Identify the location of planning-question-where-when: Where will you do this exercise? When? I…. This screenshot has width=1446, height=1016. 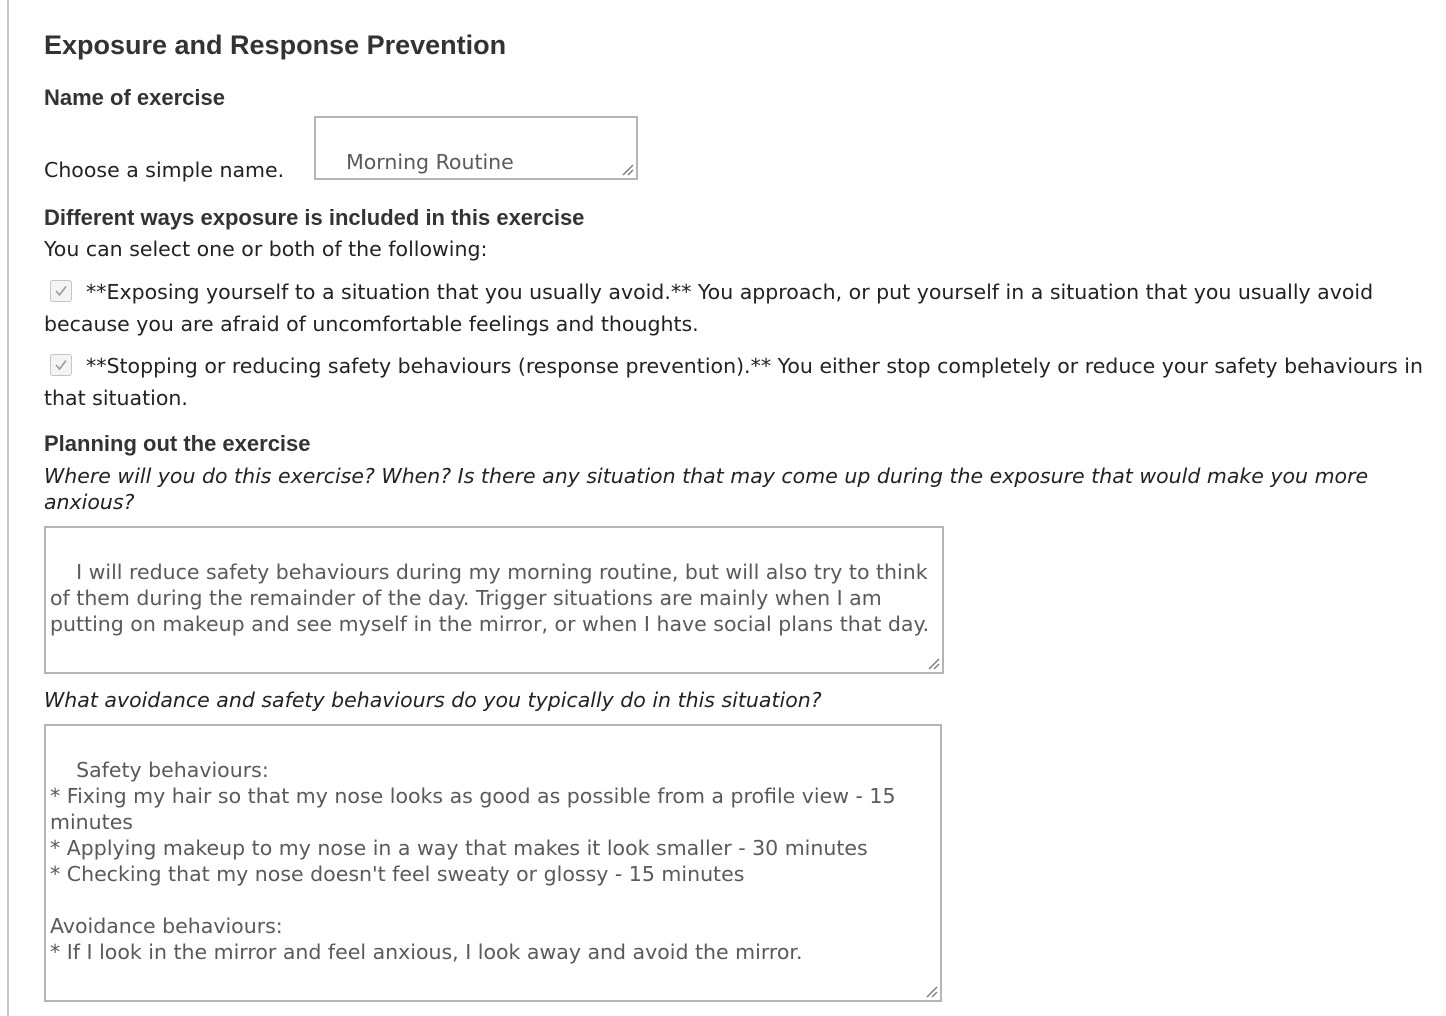
(706, 489).